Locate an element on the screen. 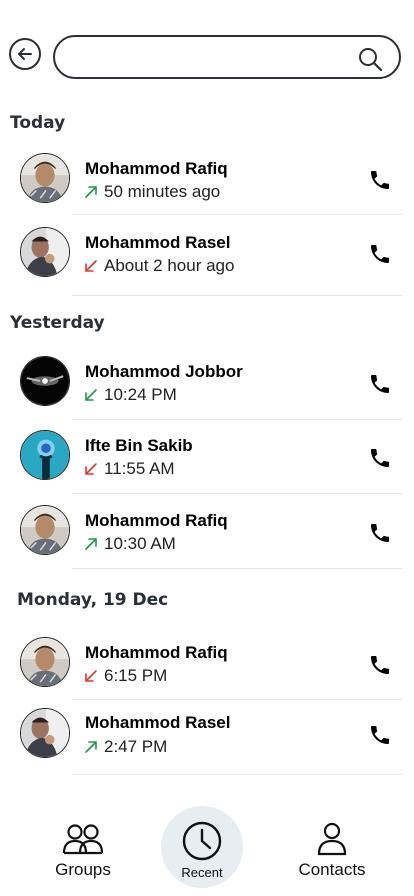  call-row: Mohammod Rafiq 50 minutes ago is located at coordinates (207, 180).